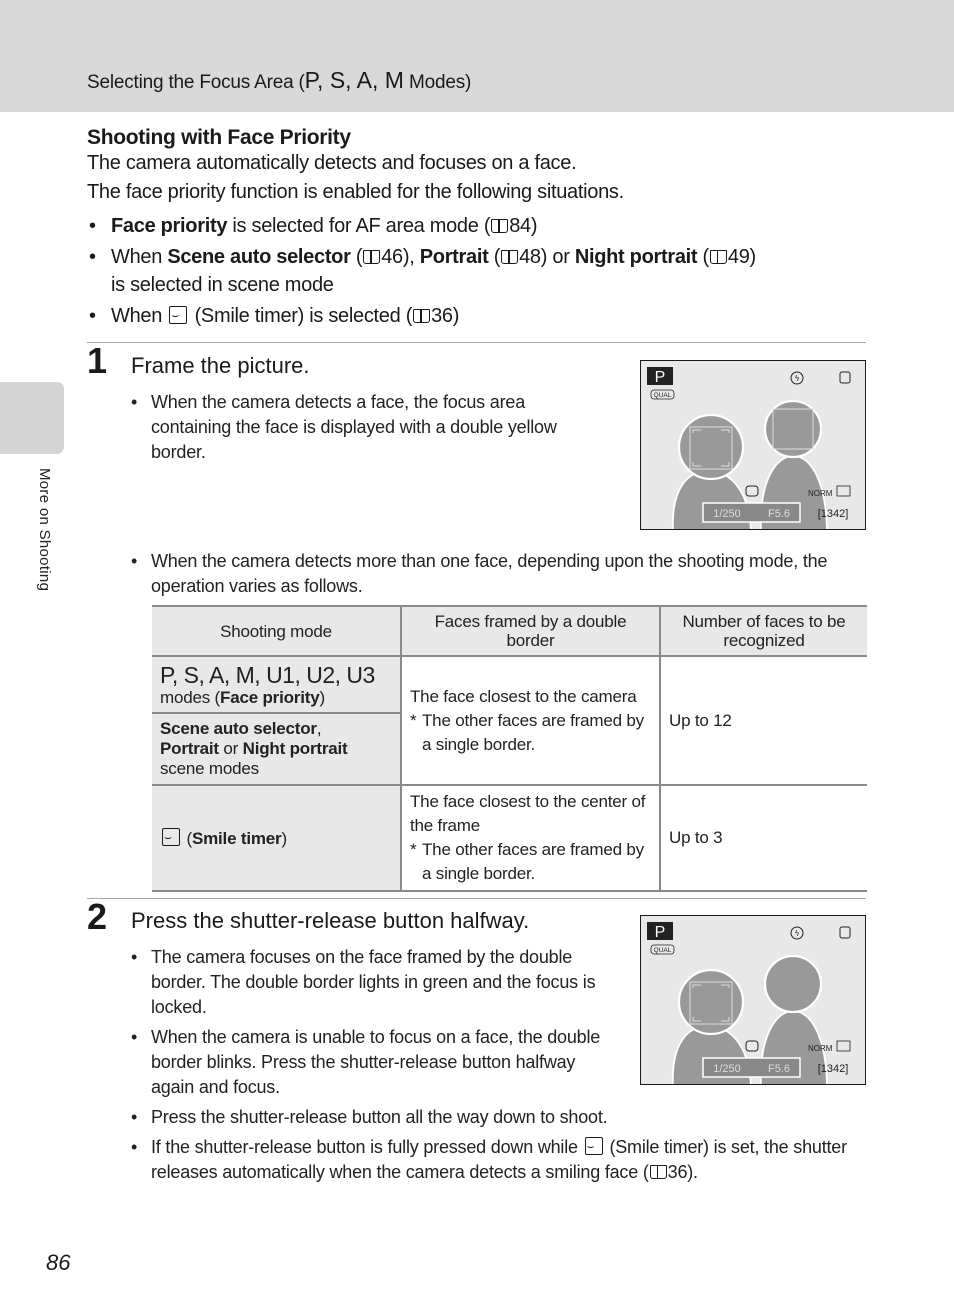 Image resolution: width=954 pixels, height=1314 pixels. I want to click on monitor-svg: P QUAL ϟ NORM 1/250 F5.6 [1342], so click(753, 445).